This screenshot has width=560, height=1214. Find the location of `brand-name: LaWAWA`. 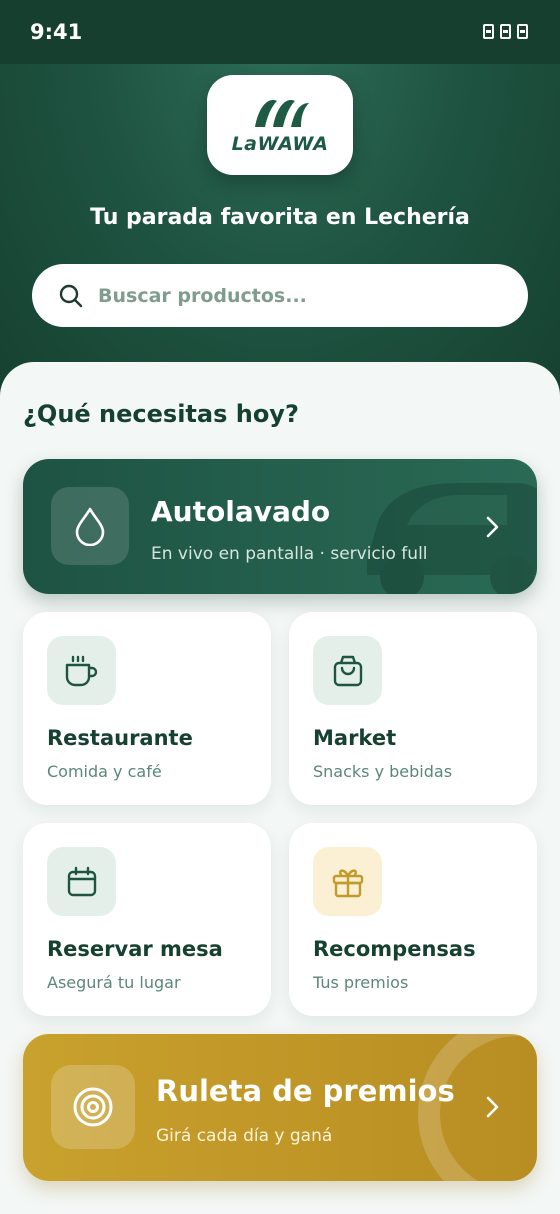

brand-name: LaWAWA is located at coordinates (280, 144).